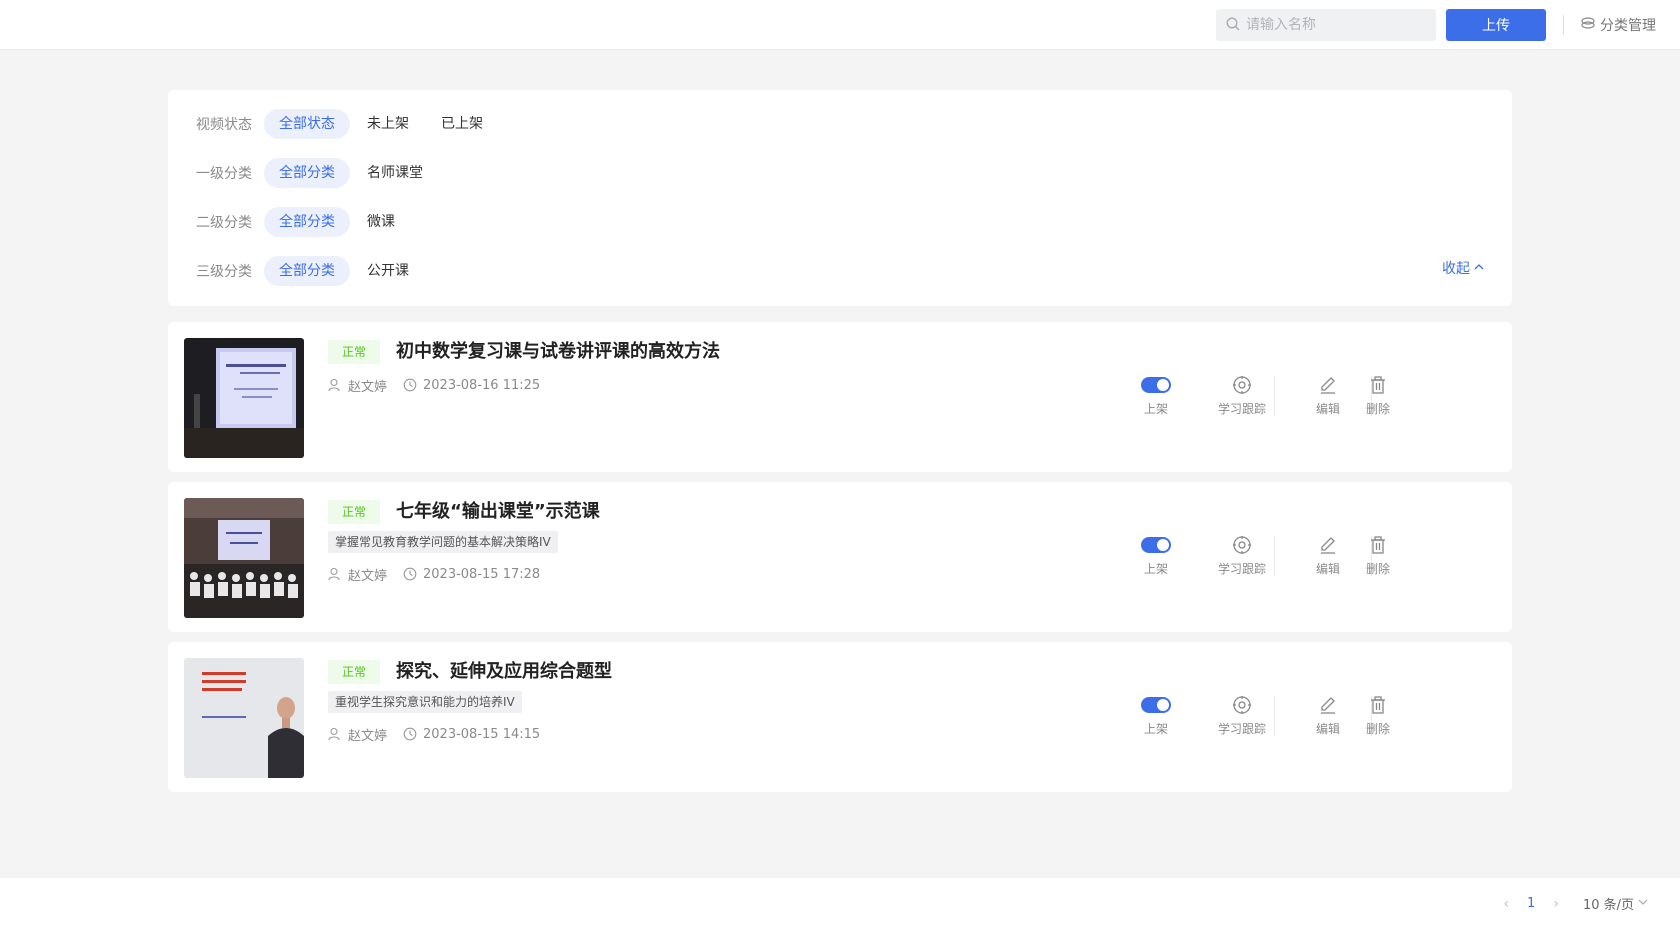  Describe the element at coordinates (462, 124) in the screenshot. I see `filter-option: 已上架` at that location.